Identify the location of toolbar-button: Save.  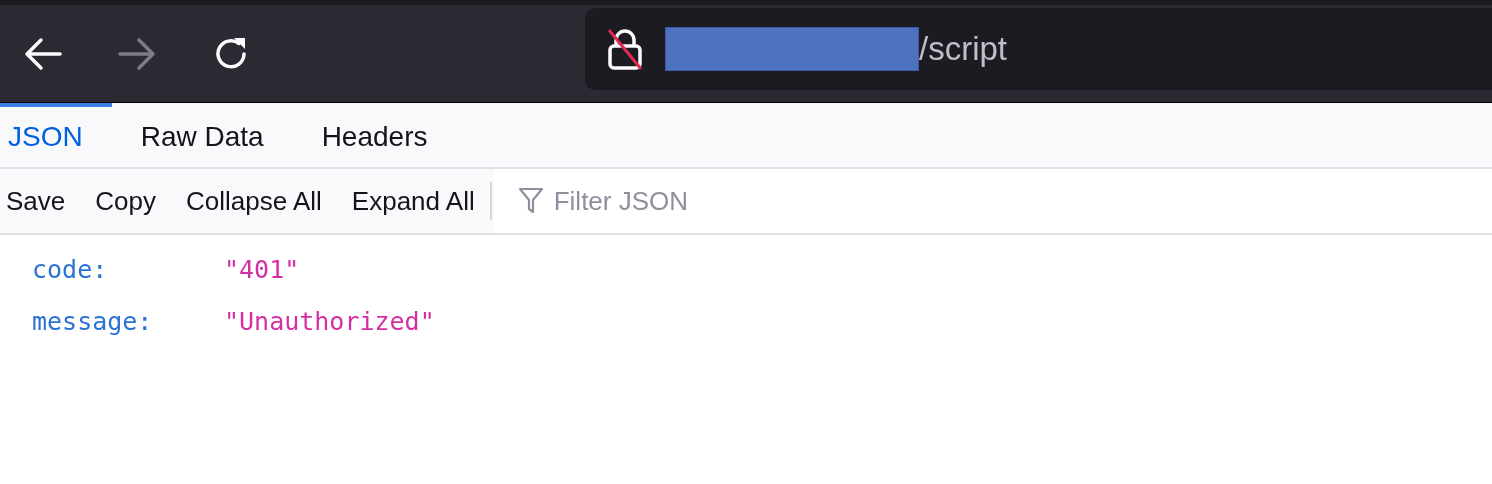
(40, 201).